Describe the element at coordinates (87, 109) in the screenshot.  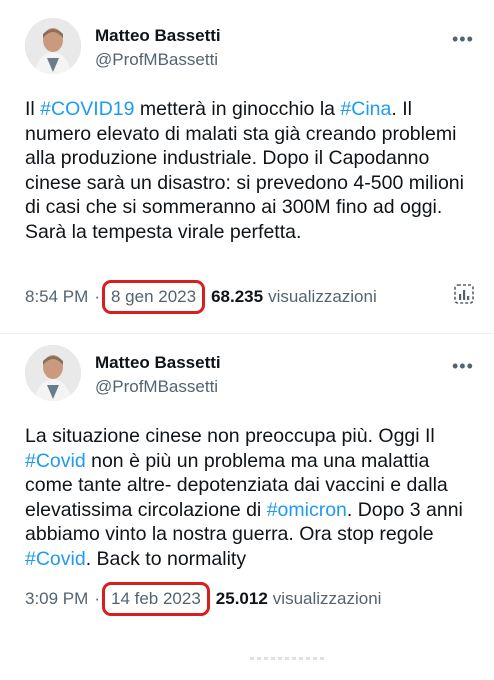
I see `hashtag-link: #COVID19` at that location.